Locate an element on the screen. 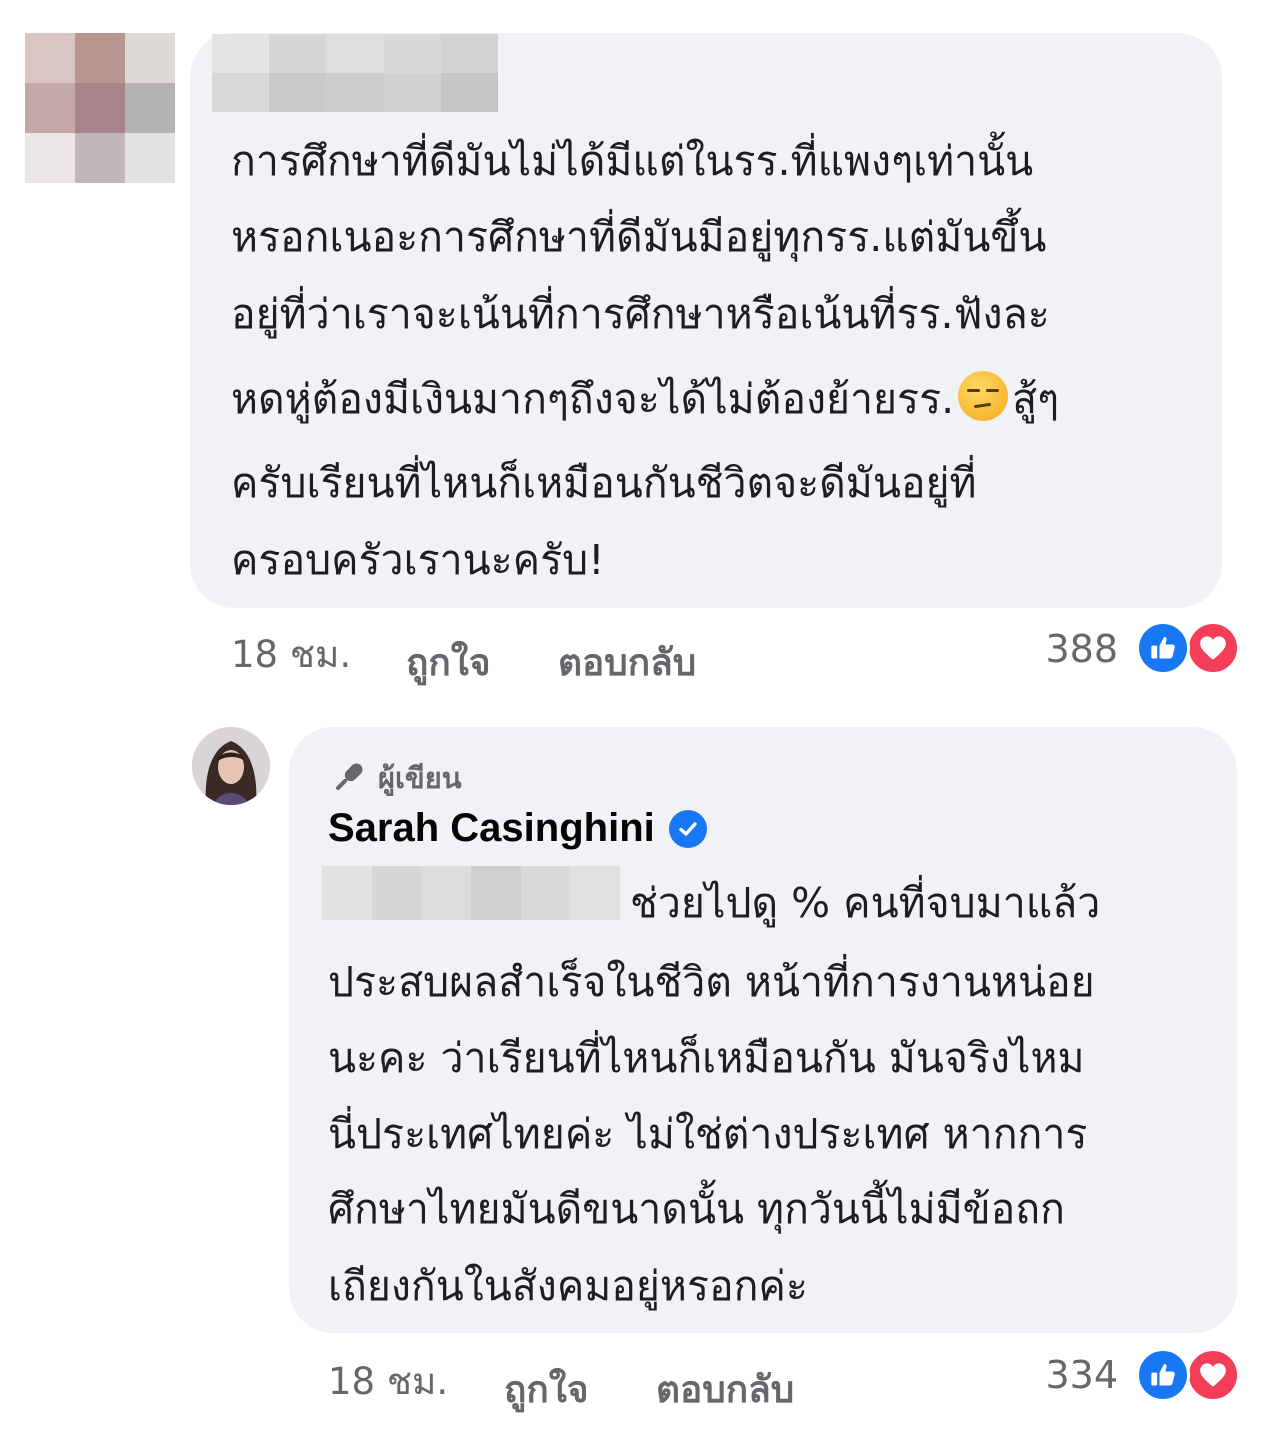 The height and width of the screenshot is (1445, 1280). comment-text-segment: สู้ๆ is located at coordinates (1036, 399).